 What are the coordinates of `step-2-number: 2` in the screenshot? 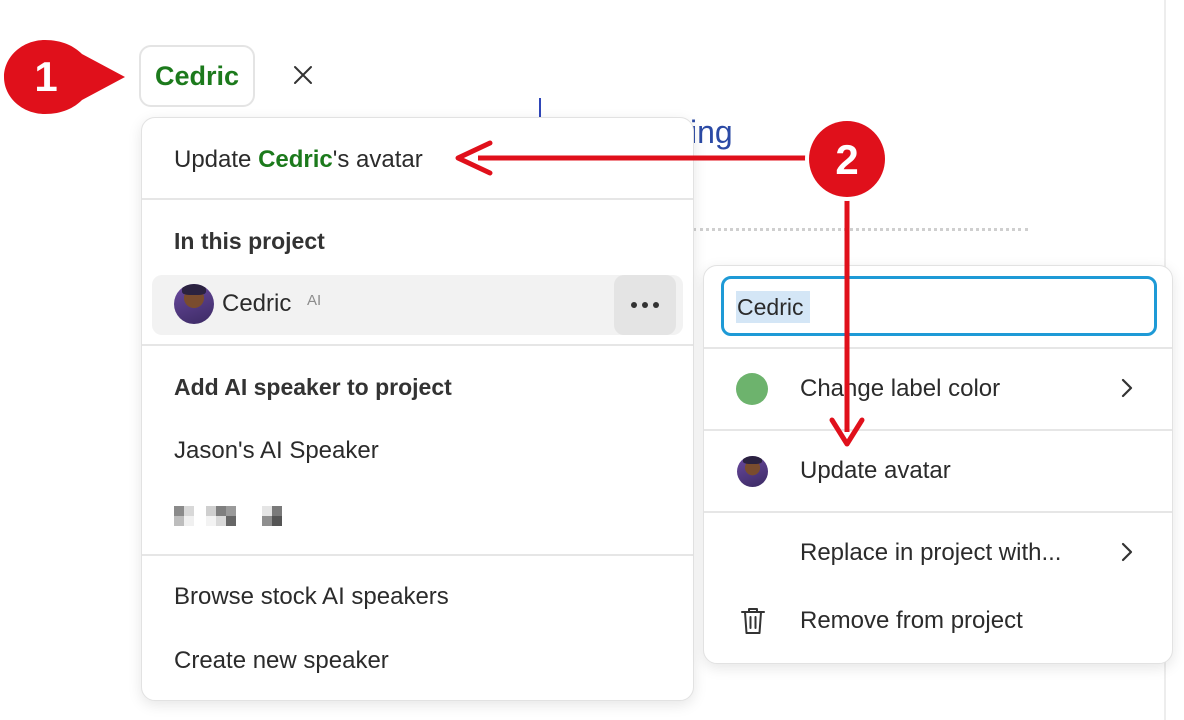 It's located at (846, 159).